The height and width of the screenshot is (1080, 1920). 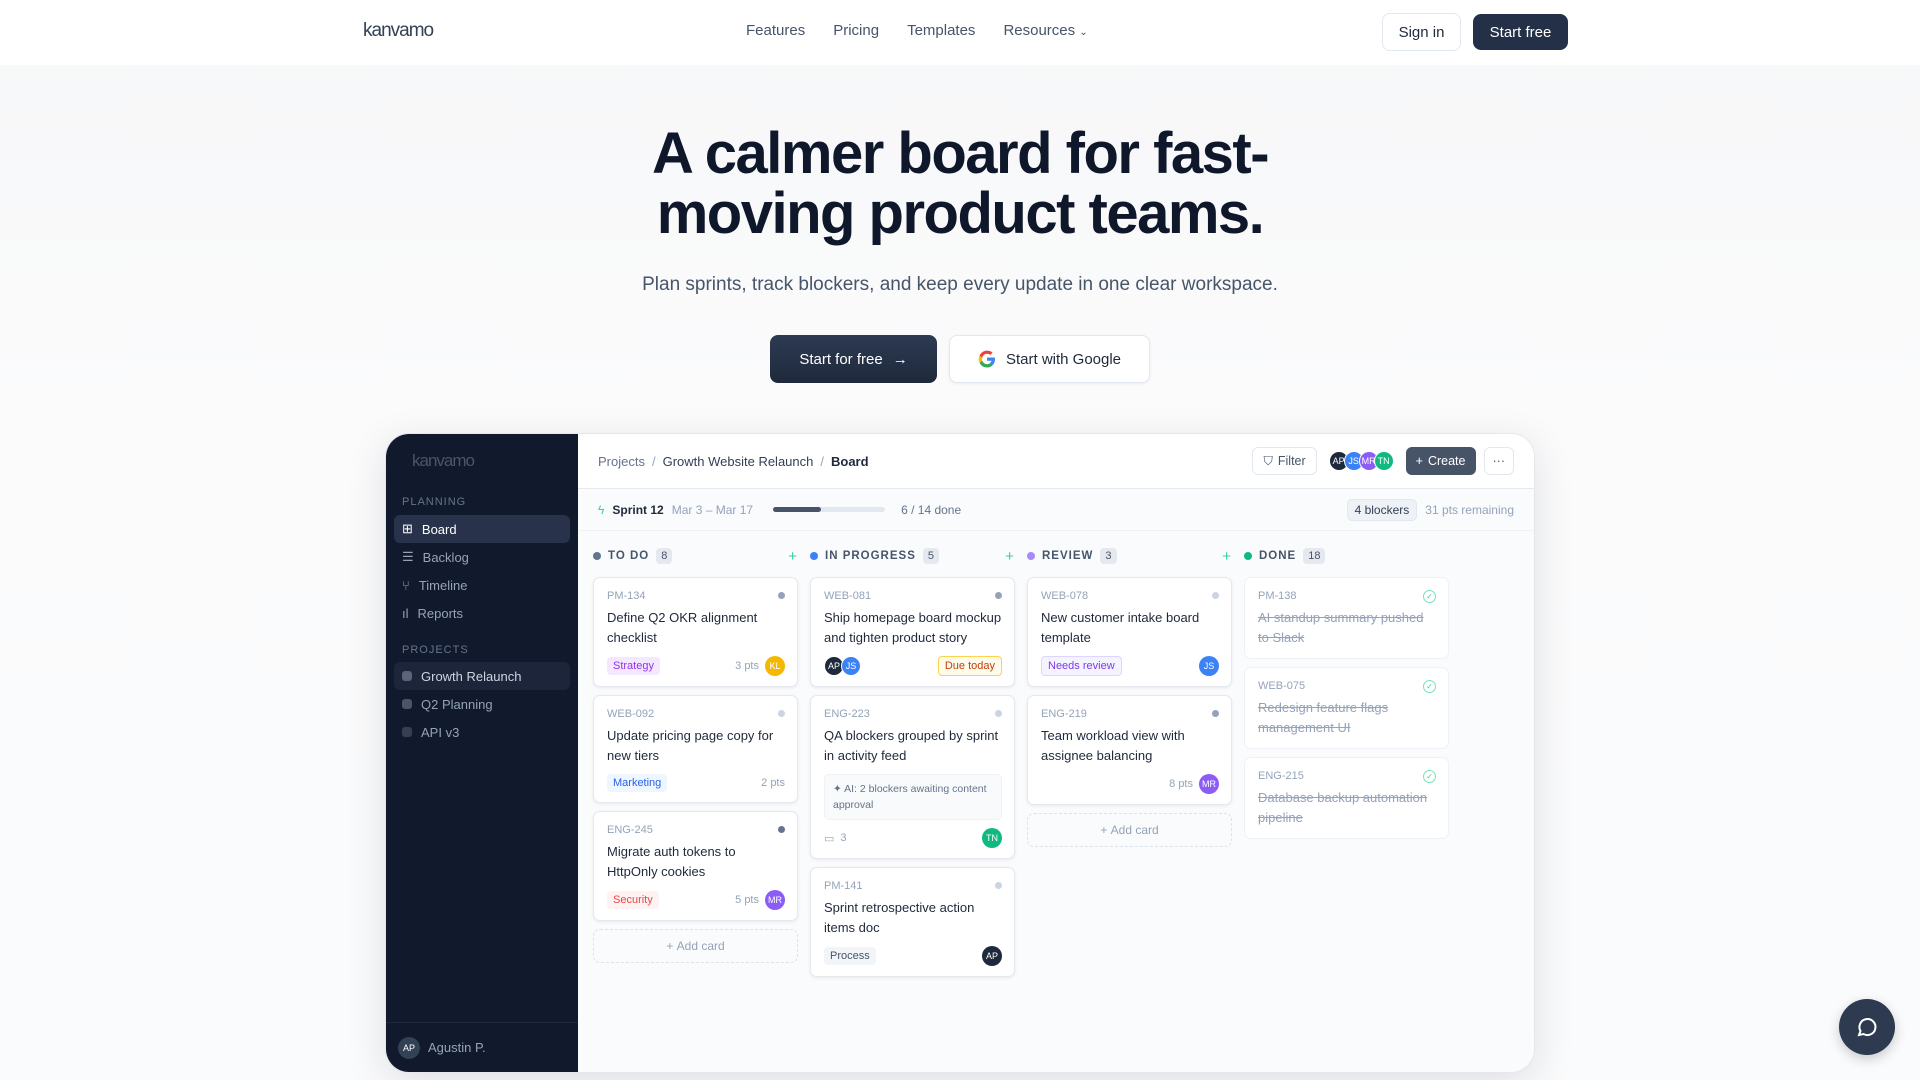 What do you see at coordinates (682, 627) in the screenshot?
I see `card-title: Define Q2 OKR alignment checklist` at bounding box center [682, 627].